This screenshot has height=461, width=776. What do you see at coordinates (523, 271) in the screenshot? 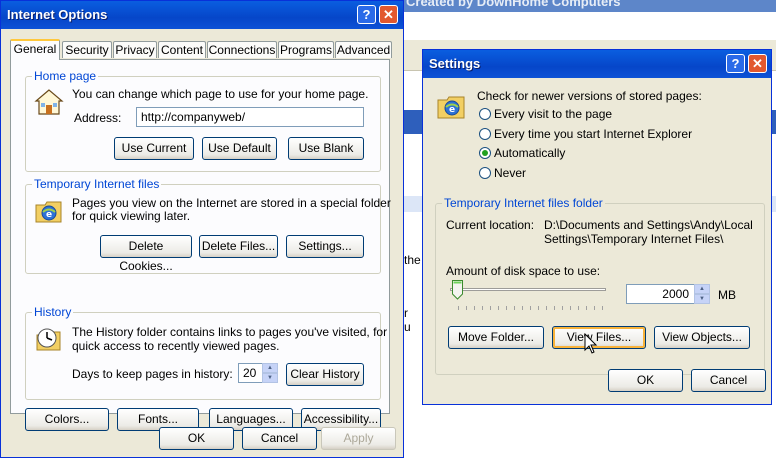
I see `disk-space-label: Amount of disk space to use:` at bounding box center [523, 271].